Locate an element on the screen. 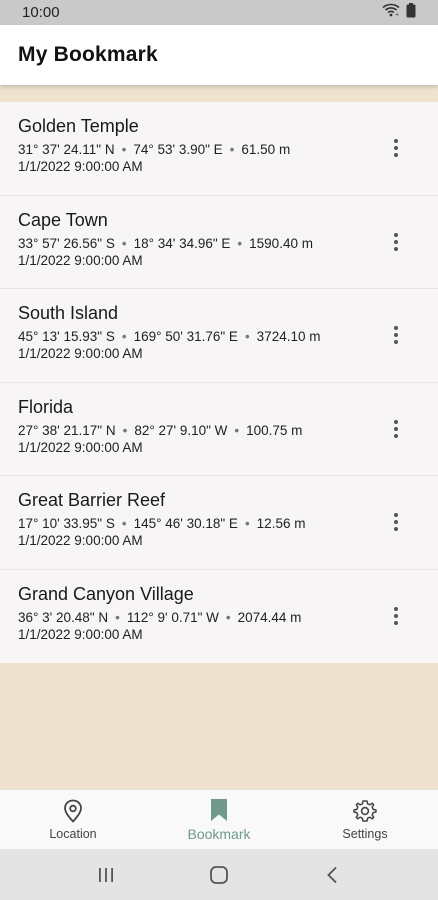 Image resolution: width=438 pixels, height=900 pixels. latitude: 27° 38' 21.17" N is located at coordinates (67, 430).